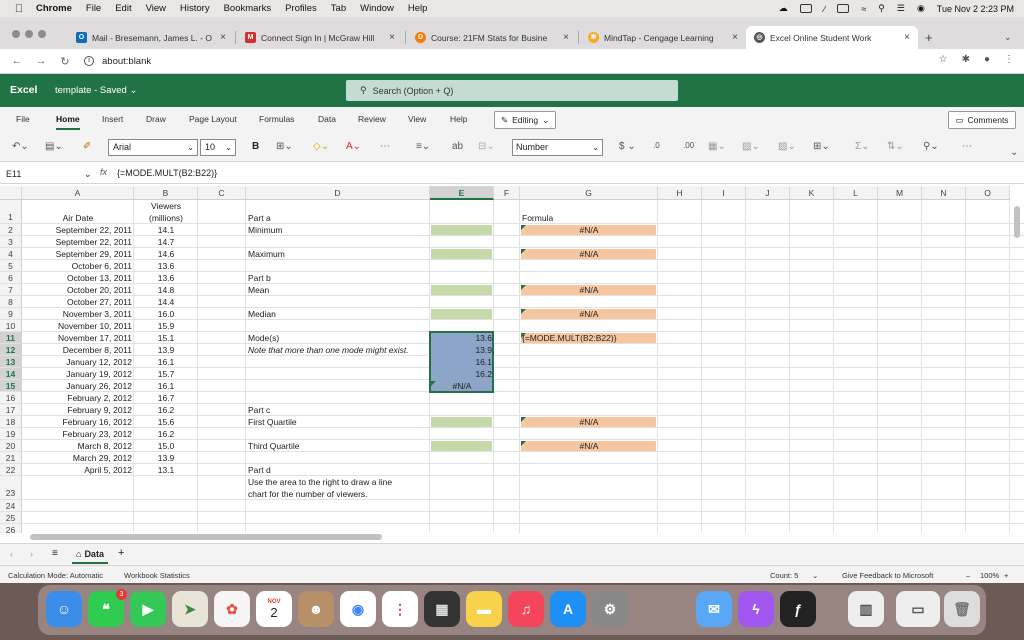 This screenshot has width=1024, height=640. I want to click on viewers-cell: 13.1, so click(166, 470).